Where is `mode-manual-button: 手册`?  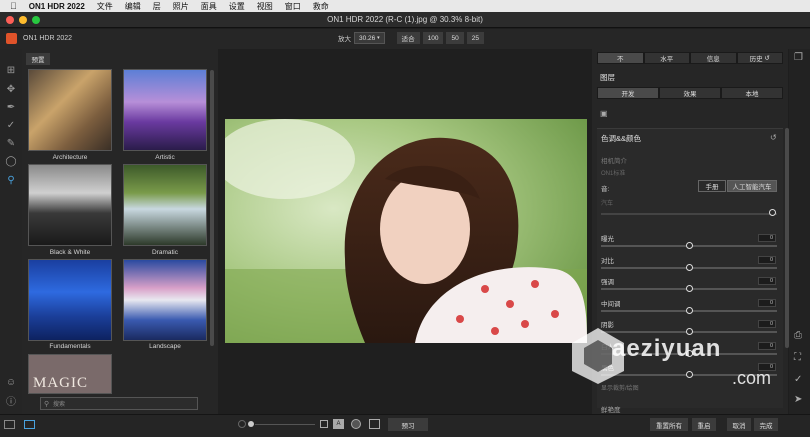
mode-manual-button: 手册 is located at coordinates (712, 186).